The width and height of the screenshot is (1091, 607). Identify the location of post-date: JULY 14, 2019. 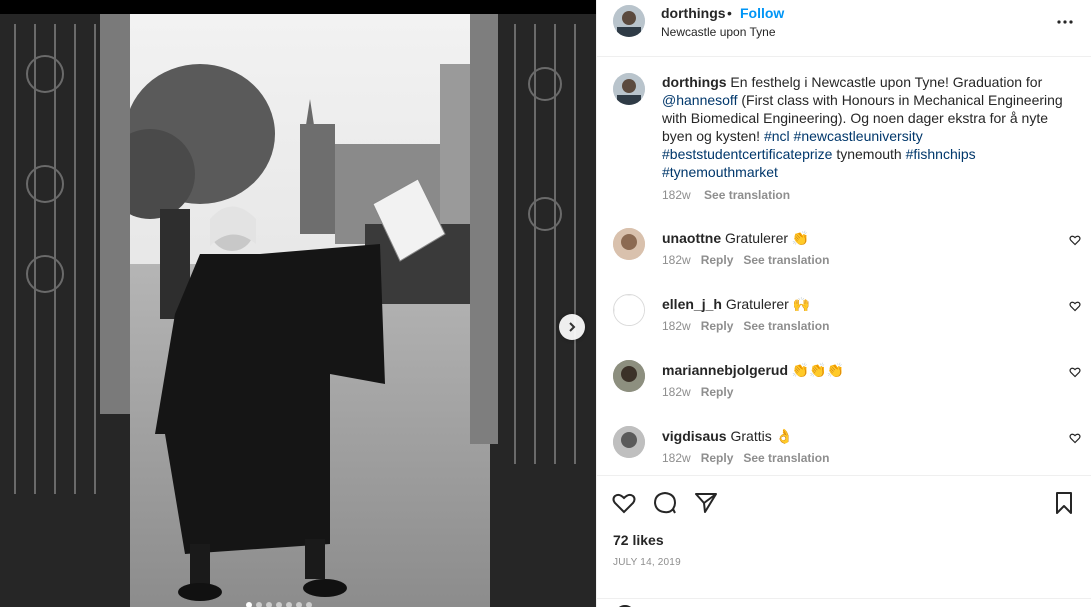
(647, 562).